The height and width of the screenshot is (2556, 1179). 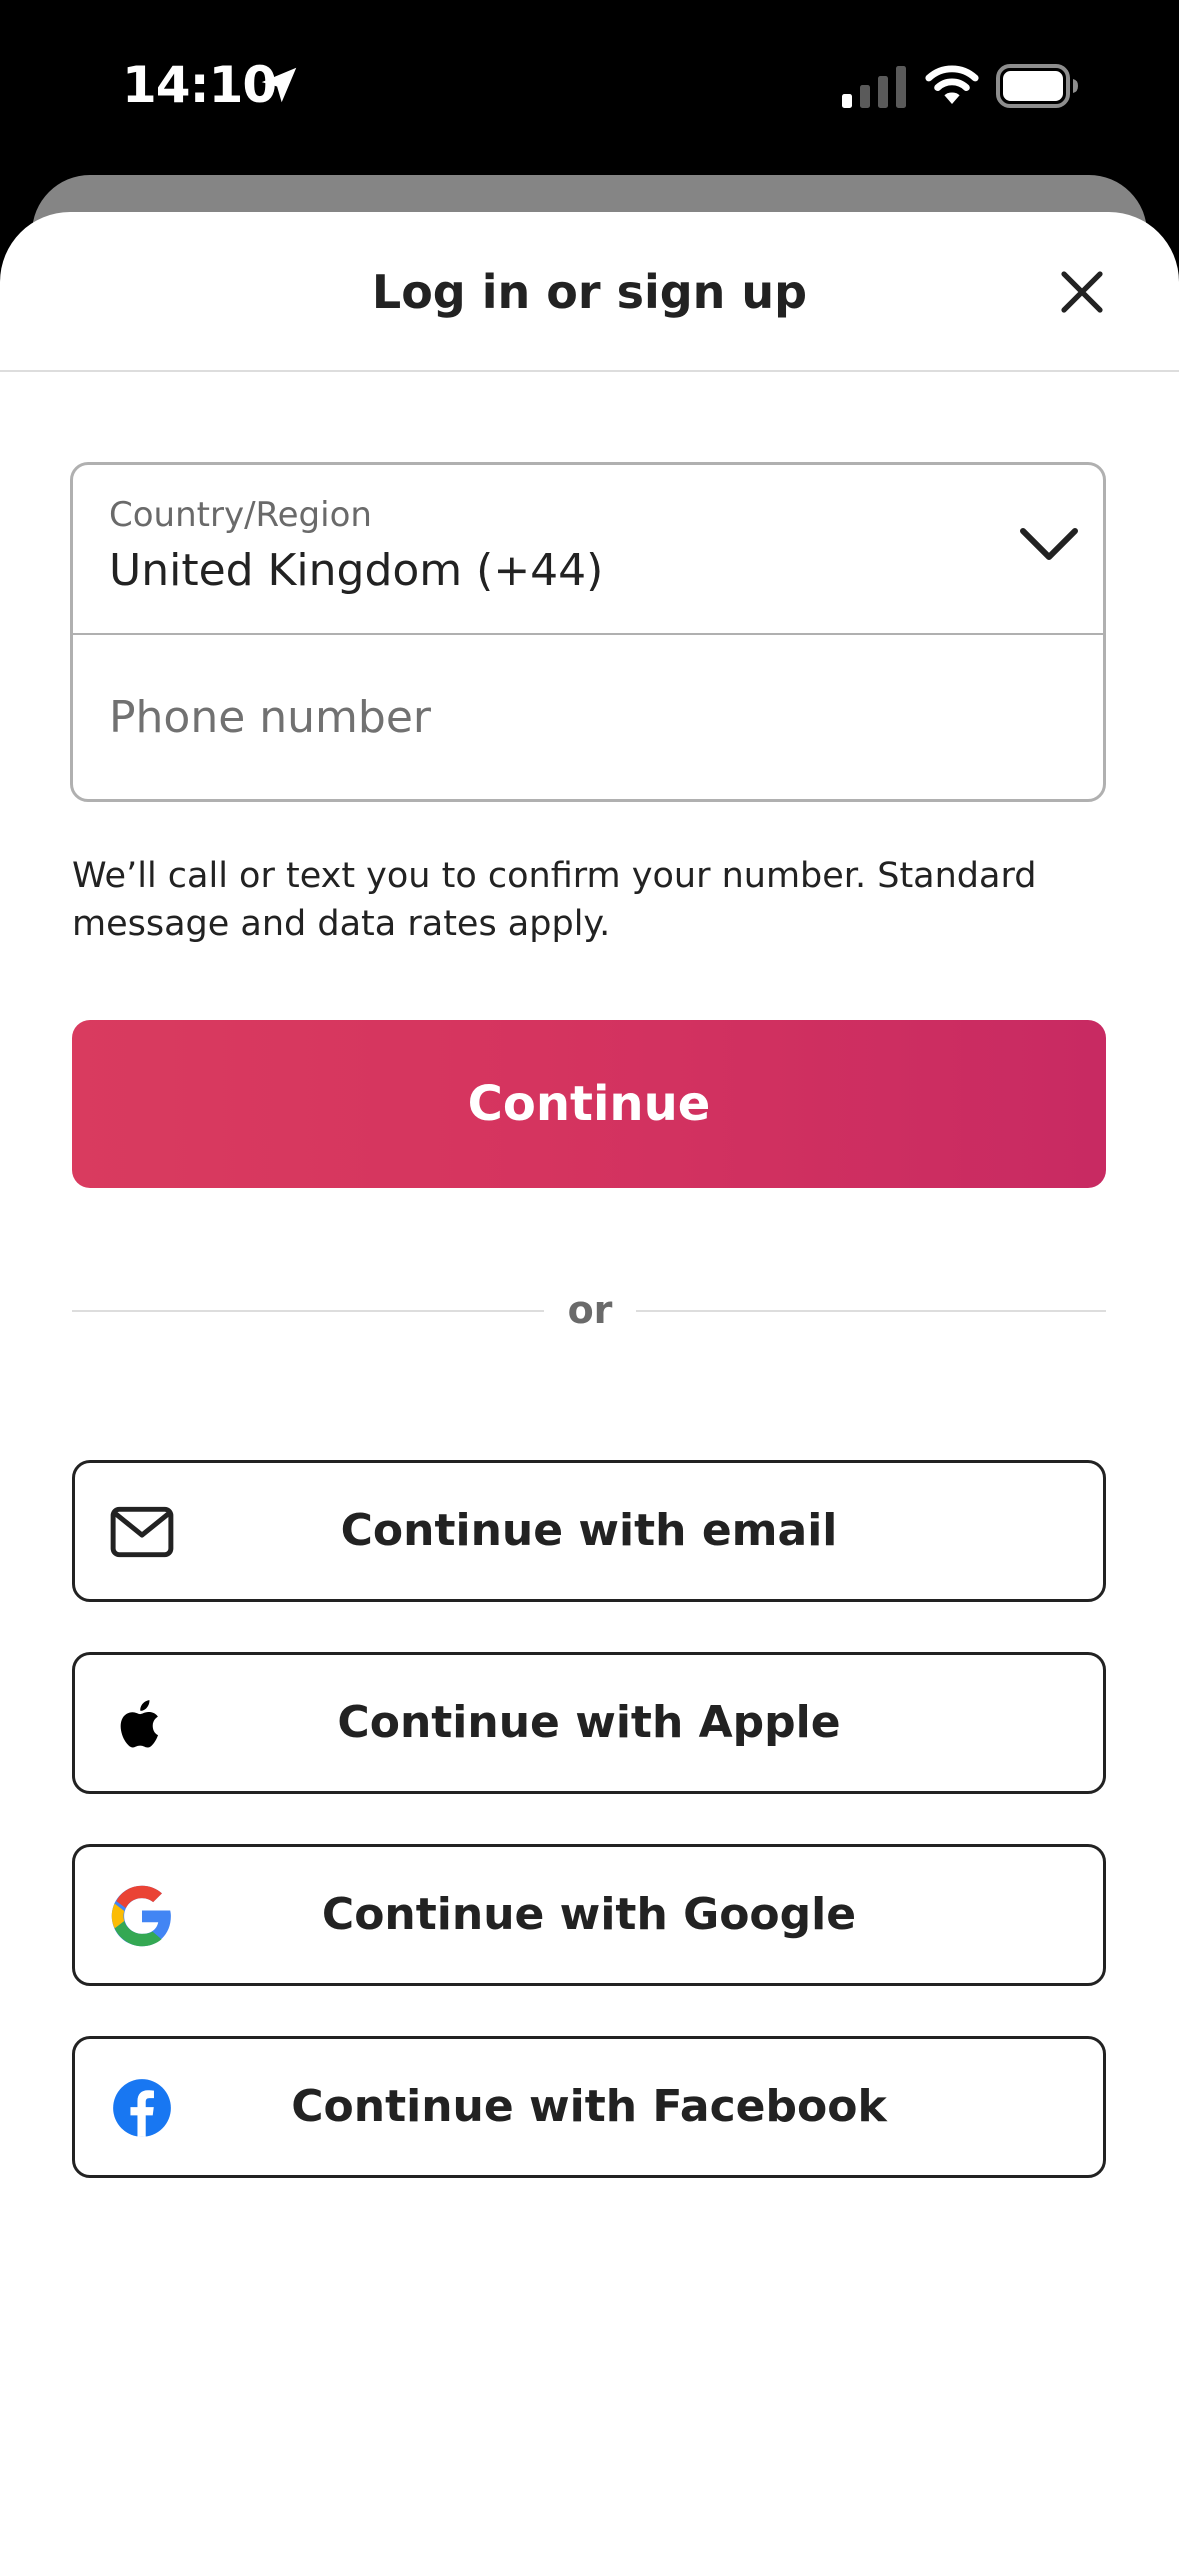 I want to click on sheet-header: Log in or sign up, so click(x=589, y=292).